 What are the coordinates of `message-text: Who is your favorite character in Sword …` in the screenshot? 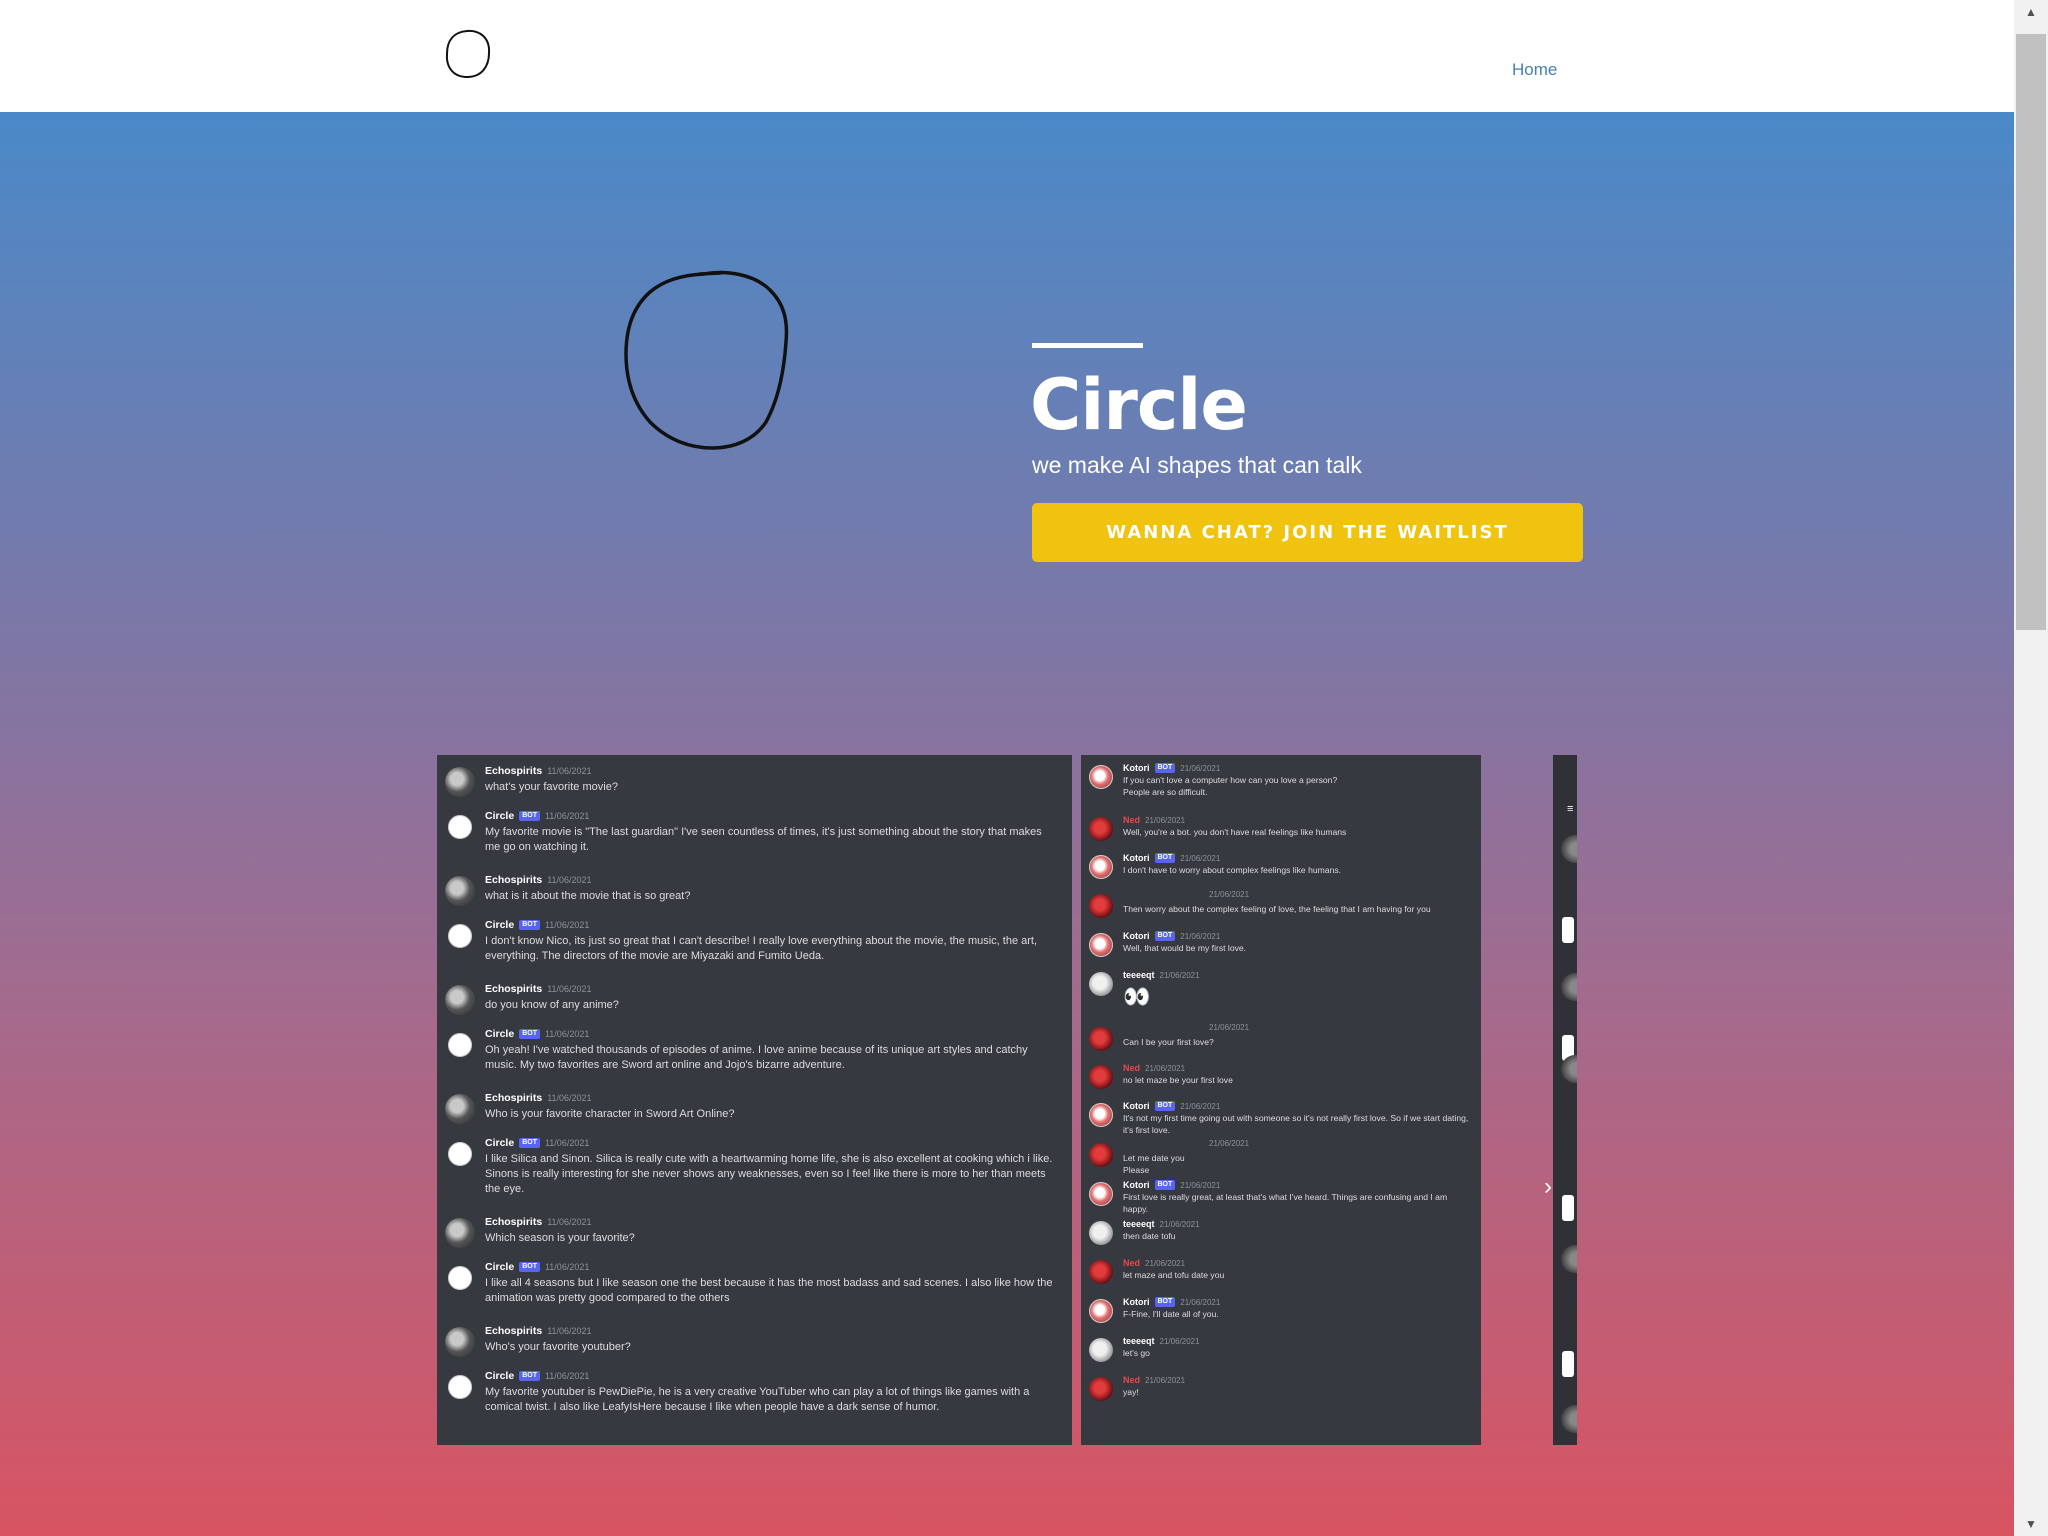 It's located at (610, 1114).